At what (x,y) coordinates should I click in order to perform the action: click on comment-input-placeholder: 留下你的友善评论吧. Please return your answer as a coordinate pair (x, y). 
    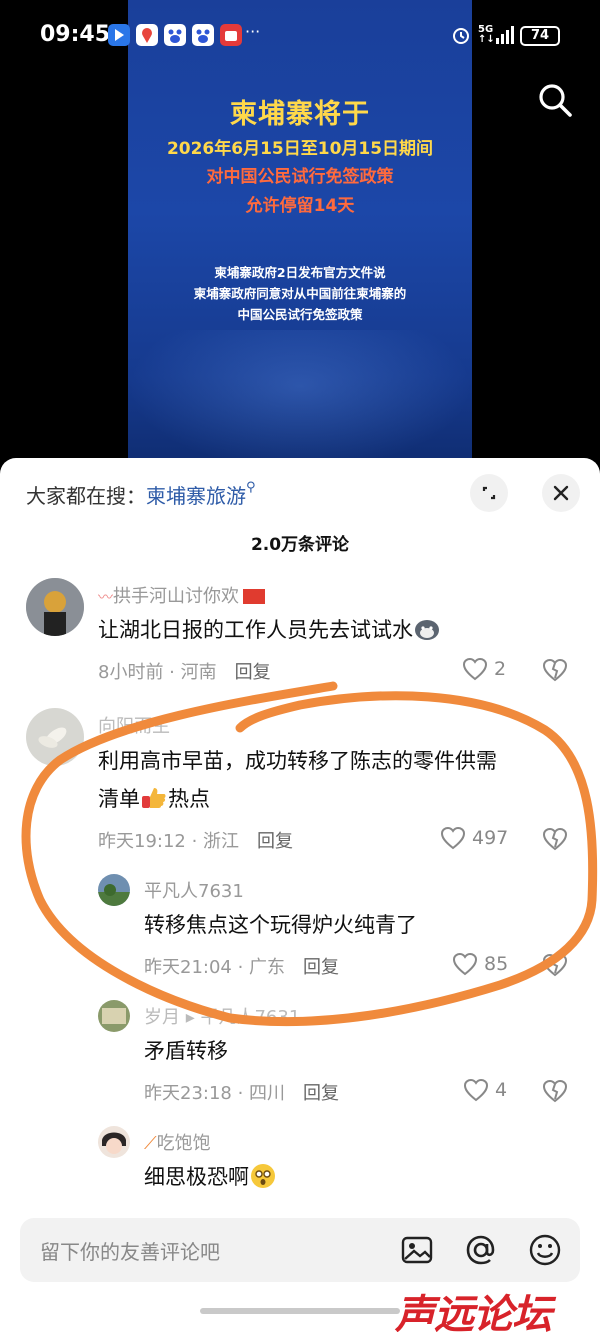
    Looking at the image, I should click on (130, 1250).